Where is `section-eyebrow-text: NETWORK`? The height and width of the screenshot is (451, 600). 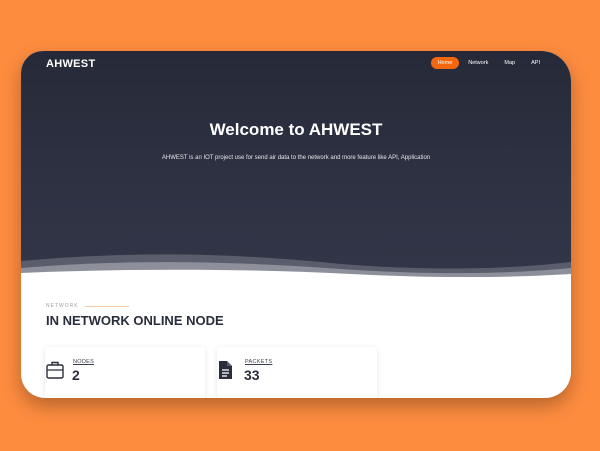 section-eyebrow-text: NETWORK is located at coordinates (62, 306).